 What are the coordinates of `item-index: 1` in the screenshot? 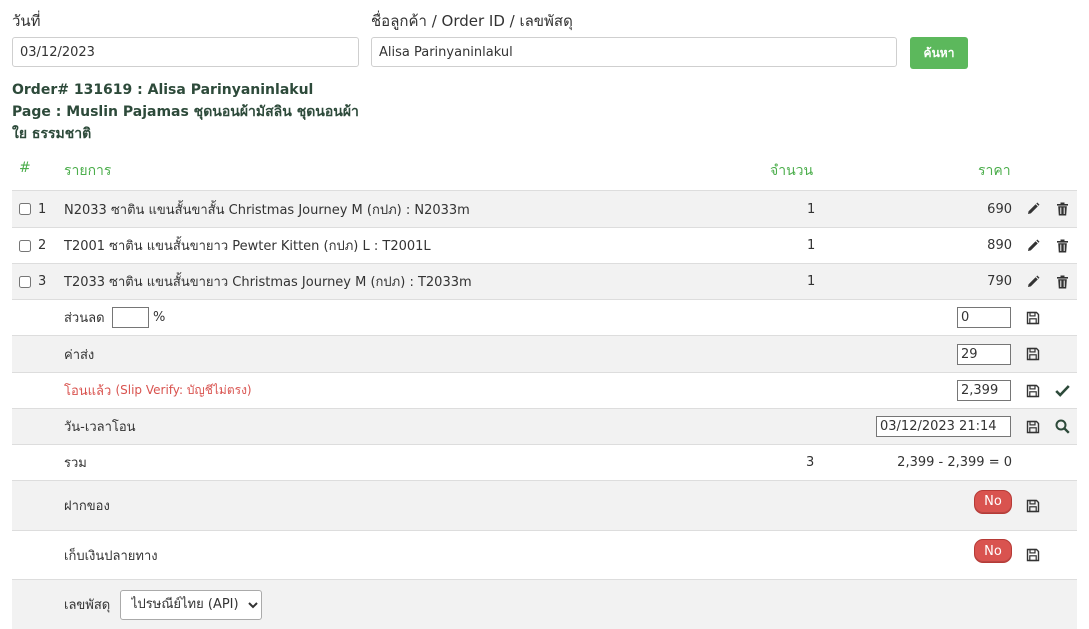 It's located at (42, 209).